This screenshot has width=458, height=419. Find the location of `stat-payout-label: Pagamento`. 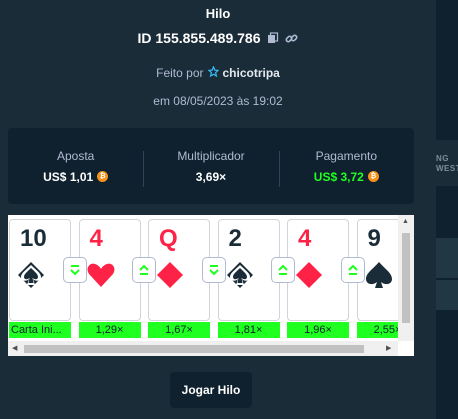

stat-payout-label: Pagamento is located at coordinates (346, 155).